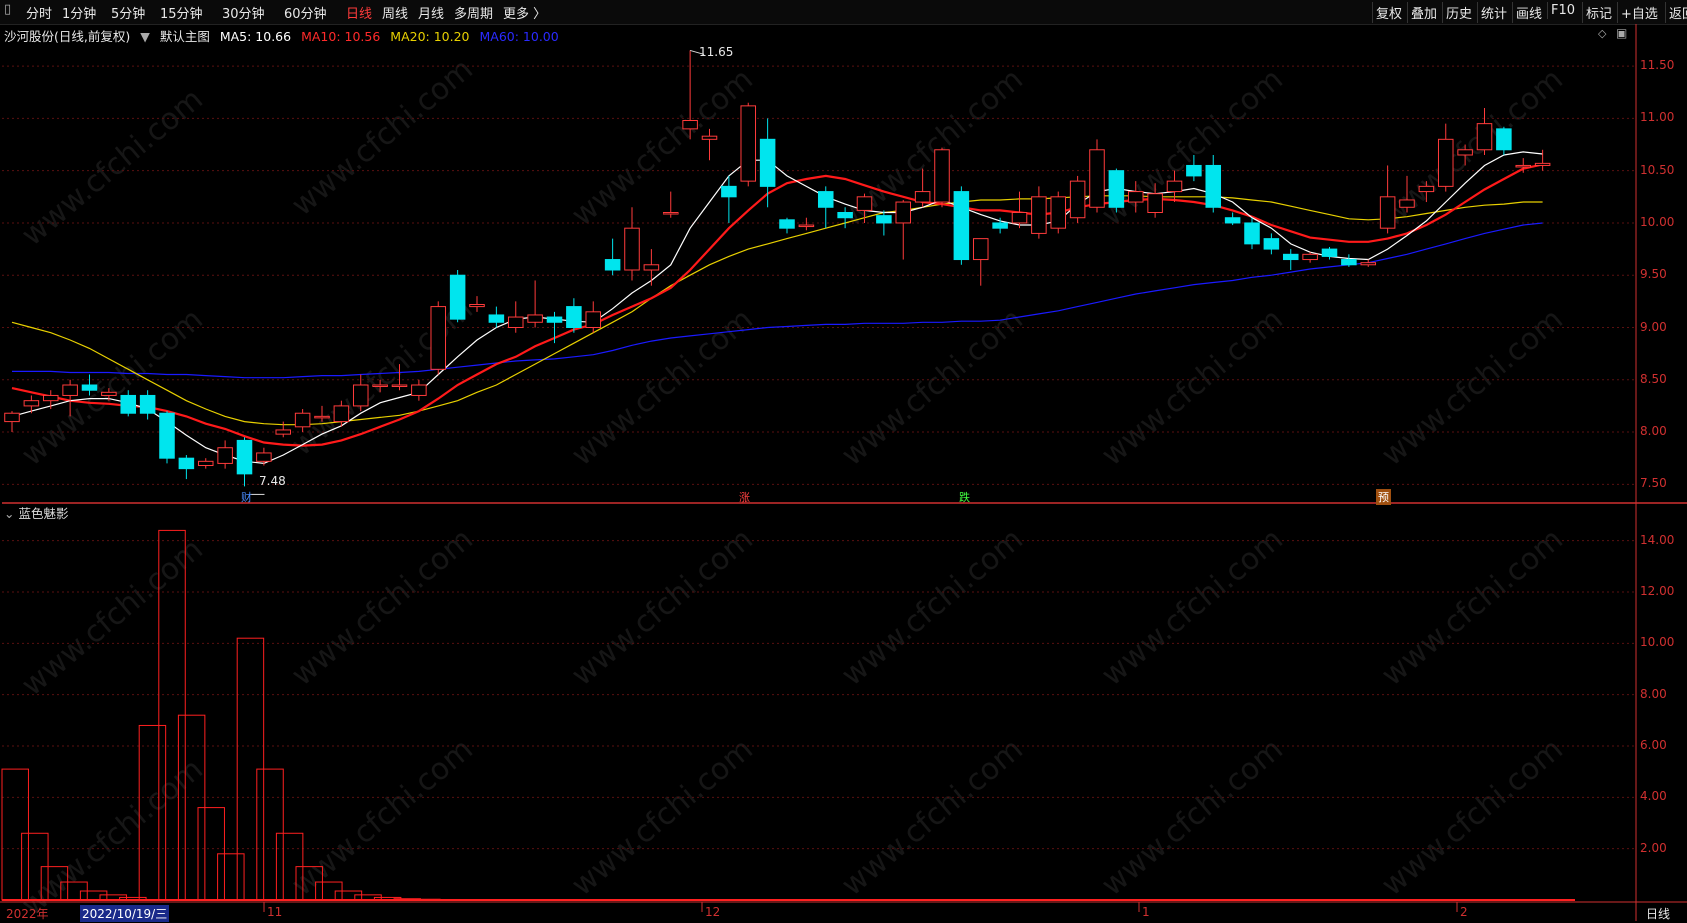 The height and width of the screenshot is (923, 1687). Describe the element at coordinates (1464, 912) in the screenshot. I see `date-tick-label: 2` at that location.